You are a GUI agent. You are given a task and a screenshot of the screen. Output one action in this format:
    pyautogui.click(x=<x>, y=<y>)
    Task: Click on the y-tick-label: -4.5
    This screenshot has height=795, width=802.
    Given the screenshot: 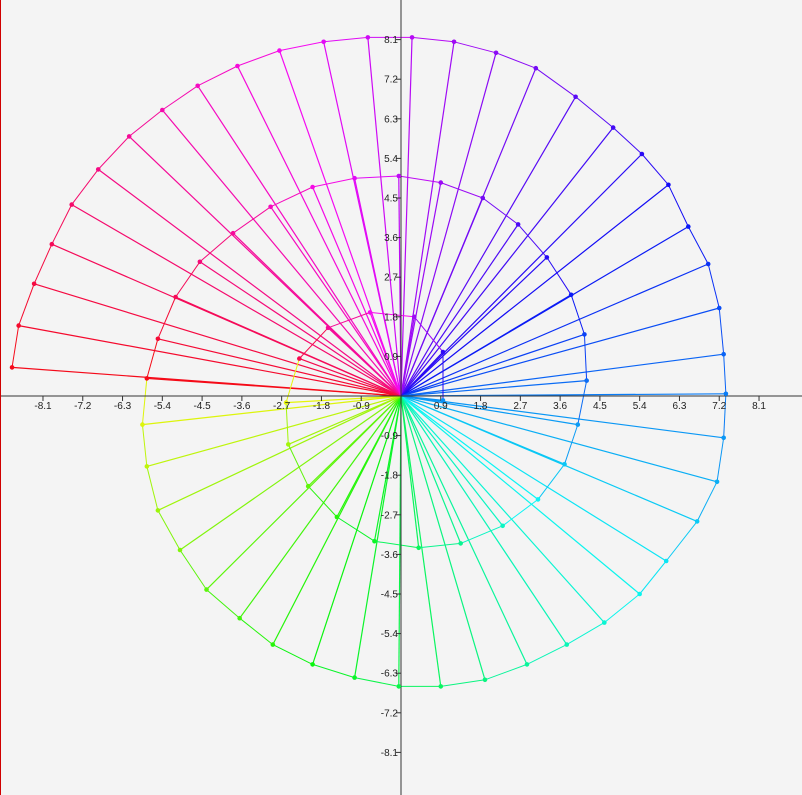 What is the action you would take?
    pyautogui.click(x=390, y=595)
    